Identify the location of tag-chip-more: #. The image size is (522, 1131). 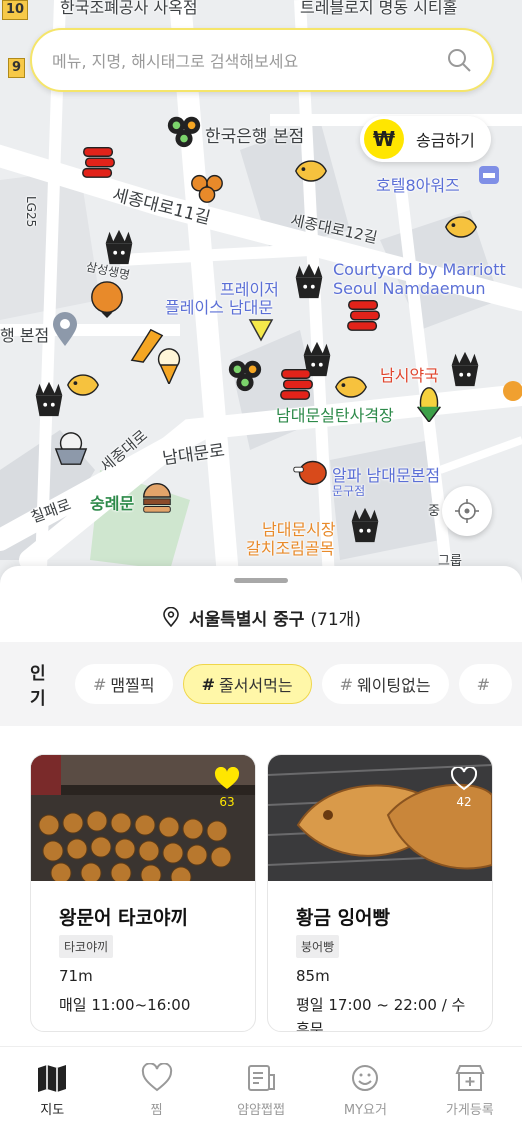
(485, 684).